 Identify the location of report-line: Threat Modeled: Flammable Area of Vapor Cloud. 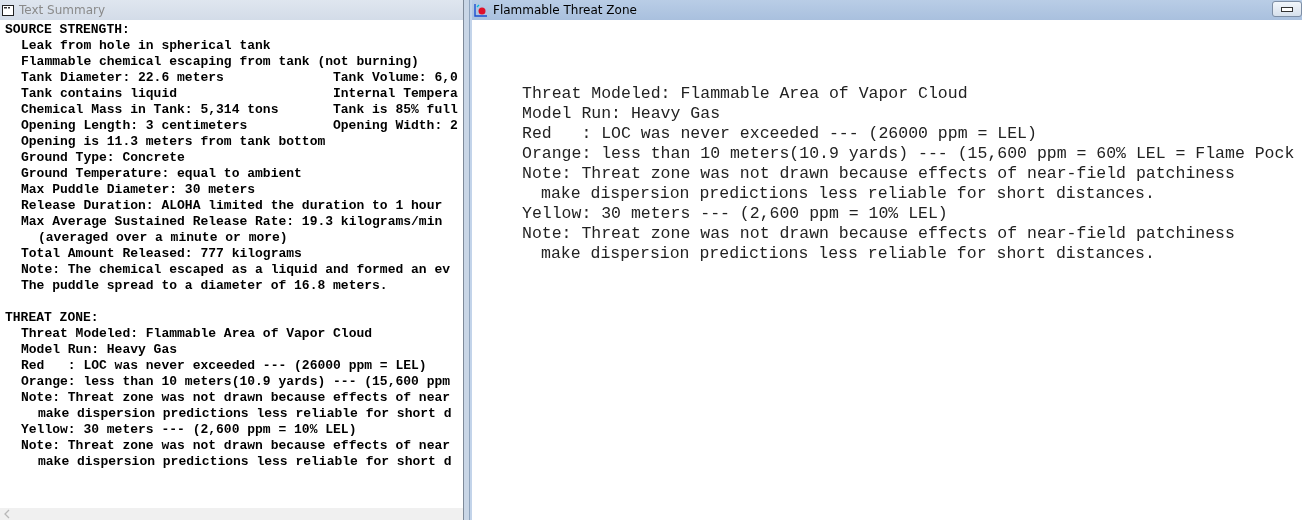
(197, 334).